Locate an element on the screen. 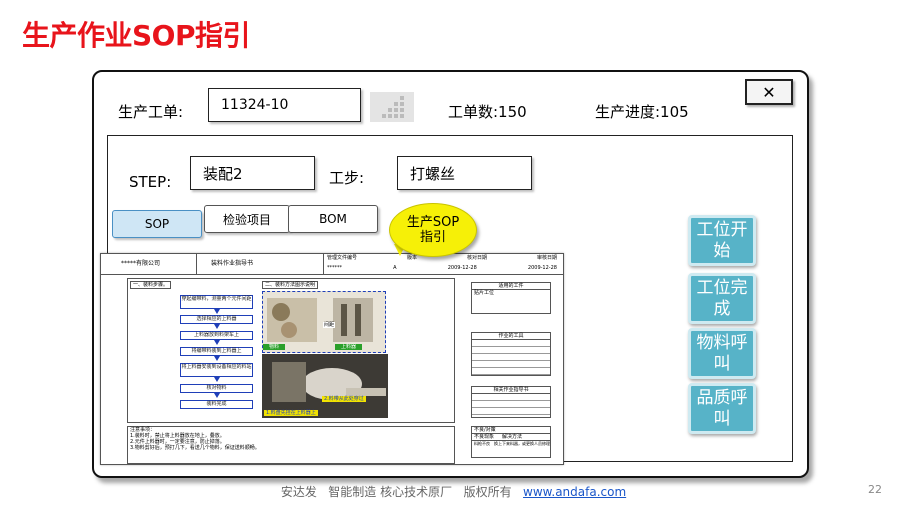 The width and height of the screenshot is (907, 509). bad-header: 解决方法 is located at coordinates (512, 437).